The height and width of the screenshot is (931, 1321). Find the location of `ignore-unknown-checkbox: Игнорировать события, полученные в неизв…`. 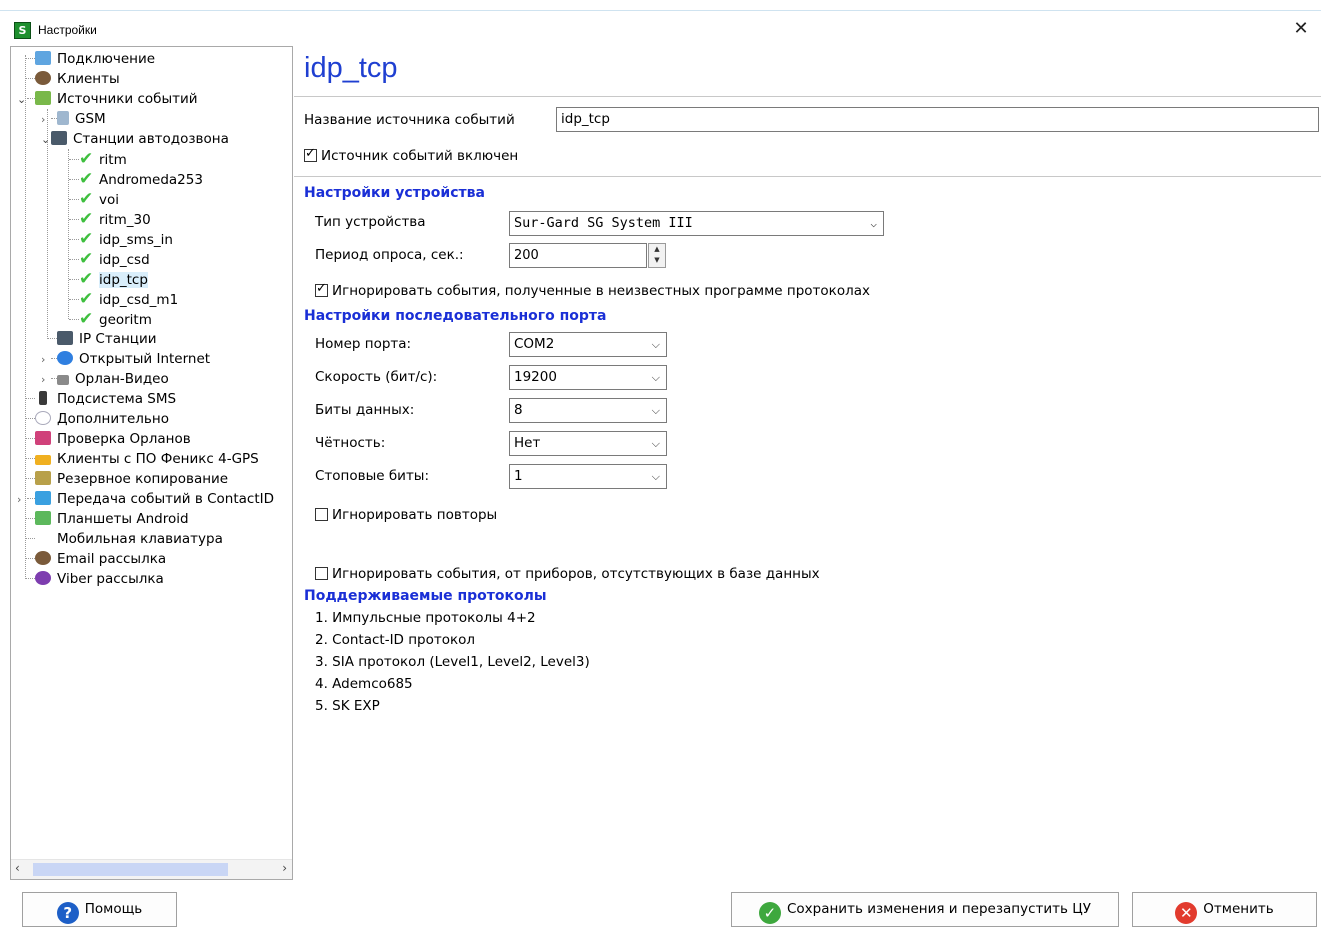

ignore-unknown-checkbox: Игнорировать события, полученные в неизв… is located at coordinates (592, 290).